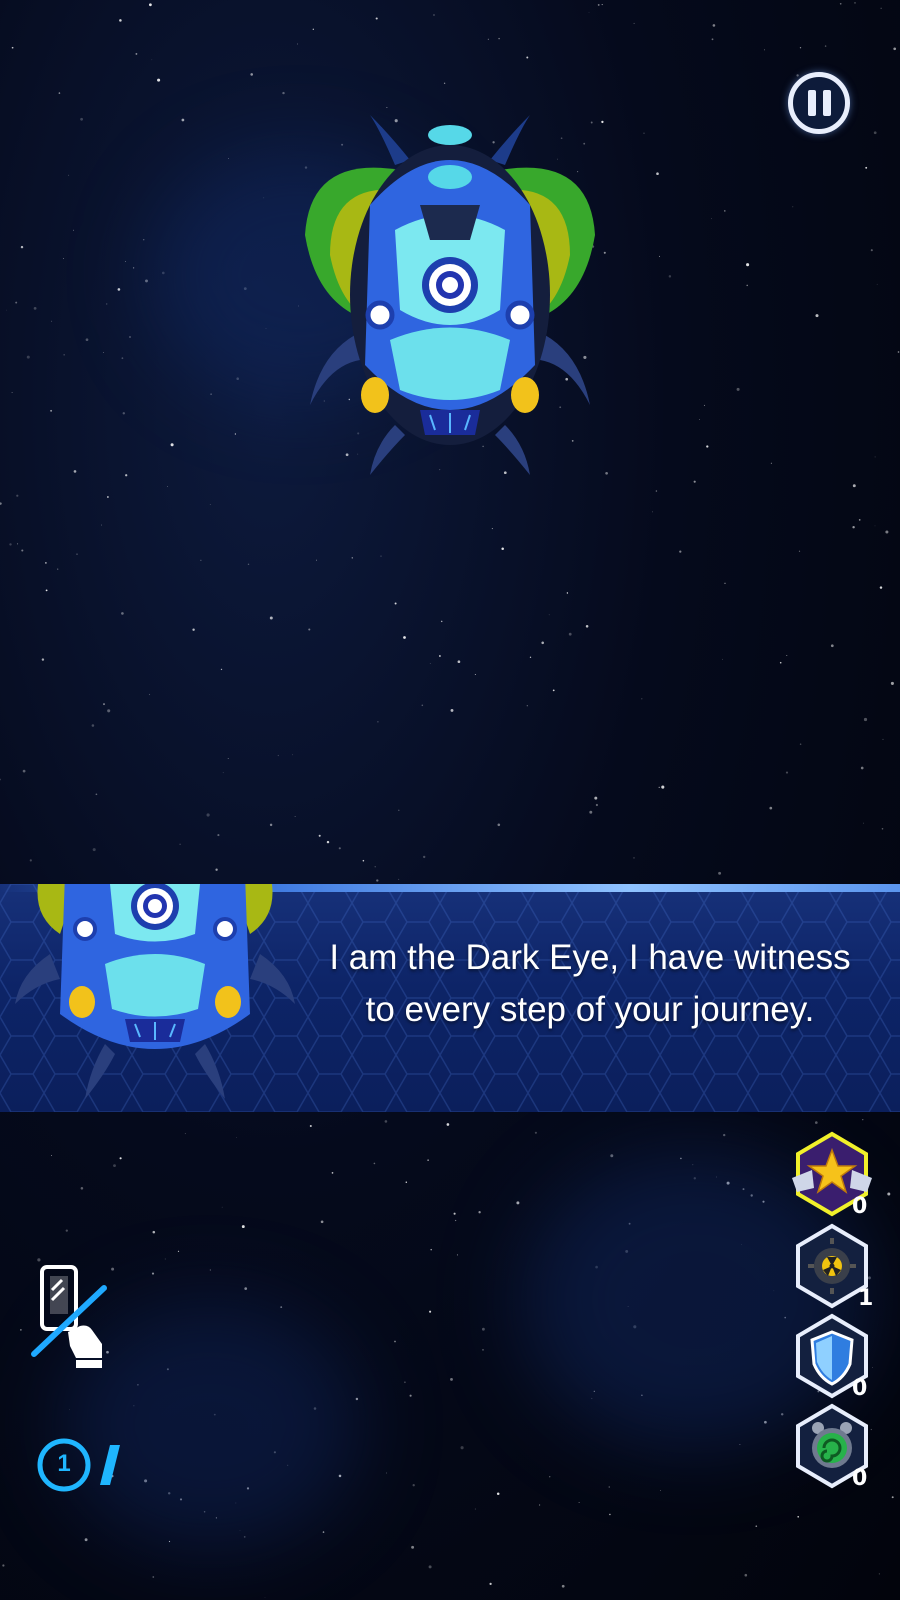  What do you see at coordinates (819, 103) in the screenshot?
I see `pause-button` at bounding box center [819, 103].